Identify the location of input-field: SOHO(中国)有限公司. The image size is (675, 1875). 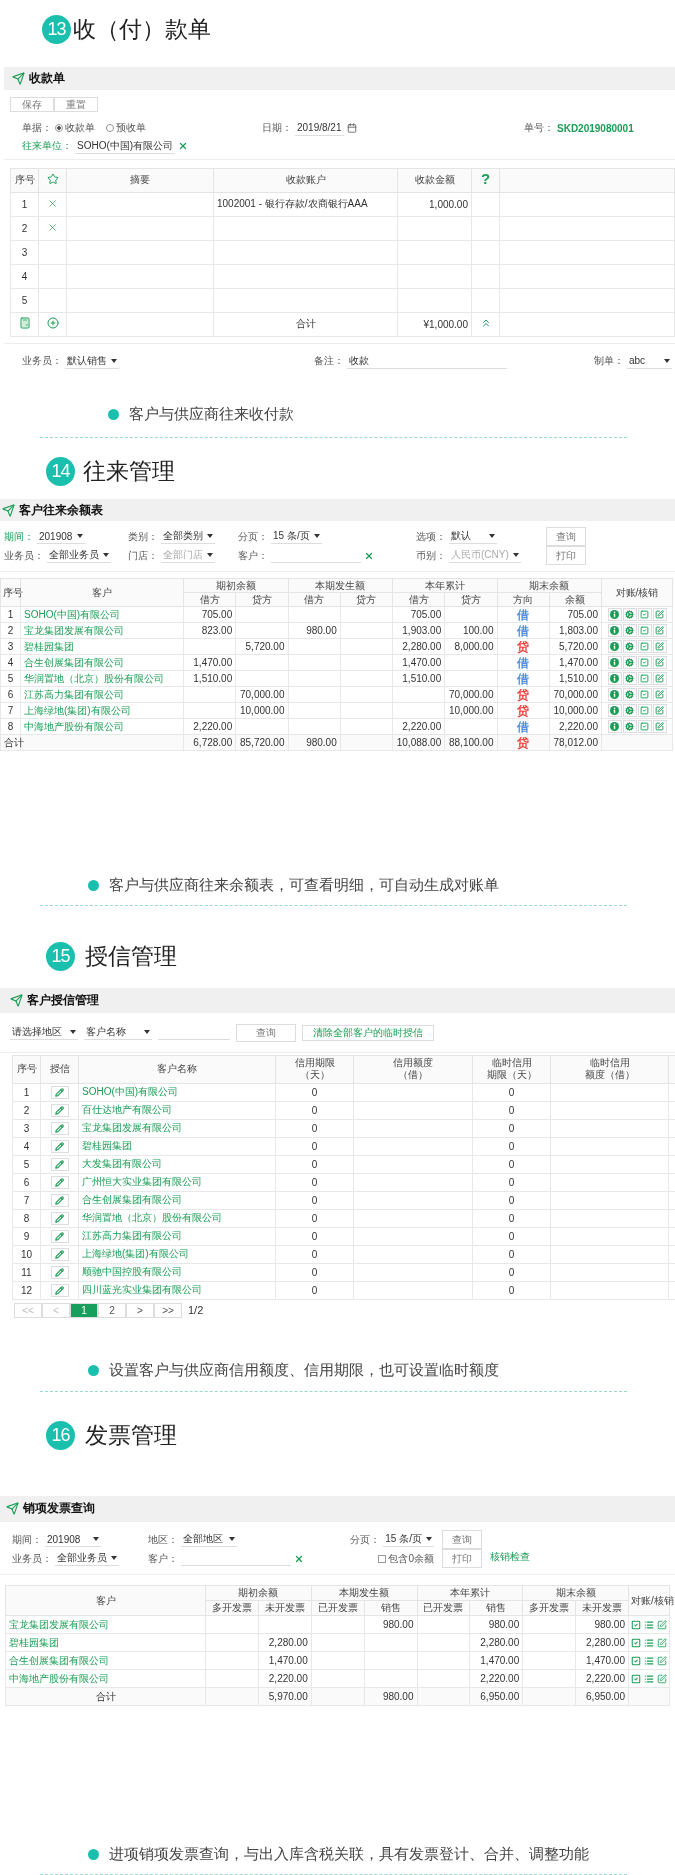
(125, 146).